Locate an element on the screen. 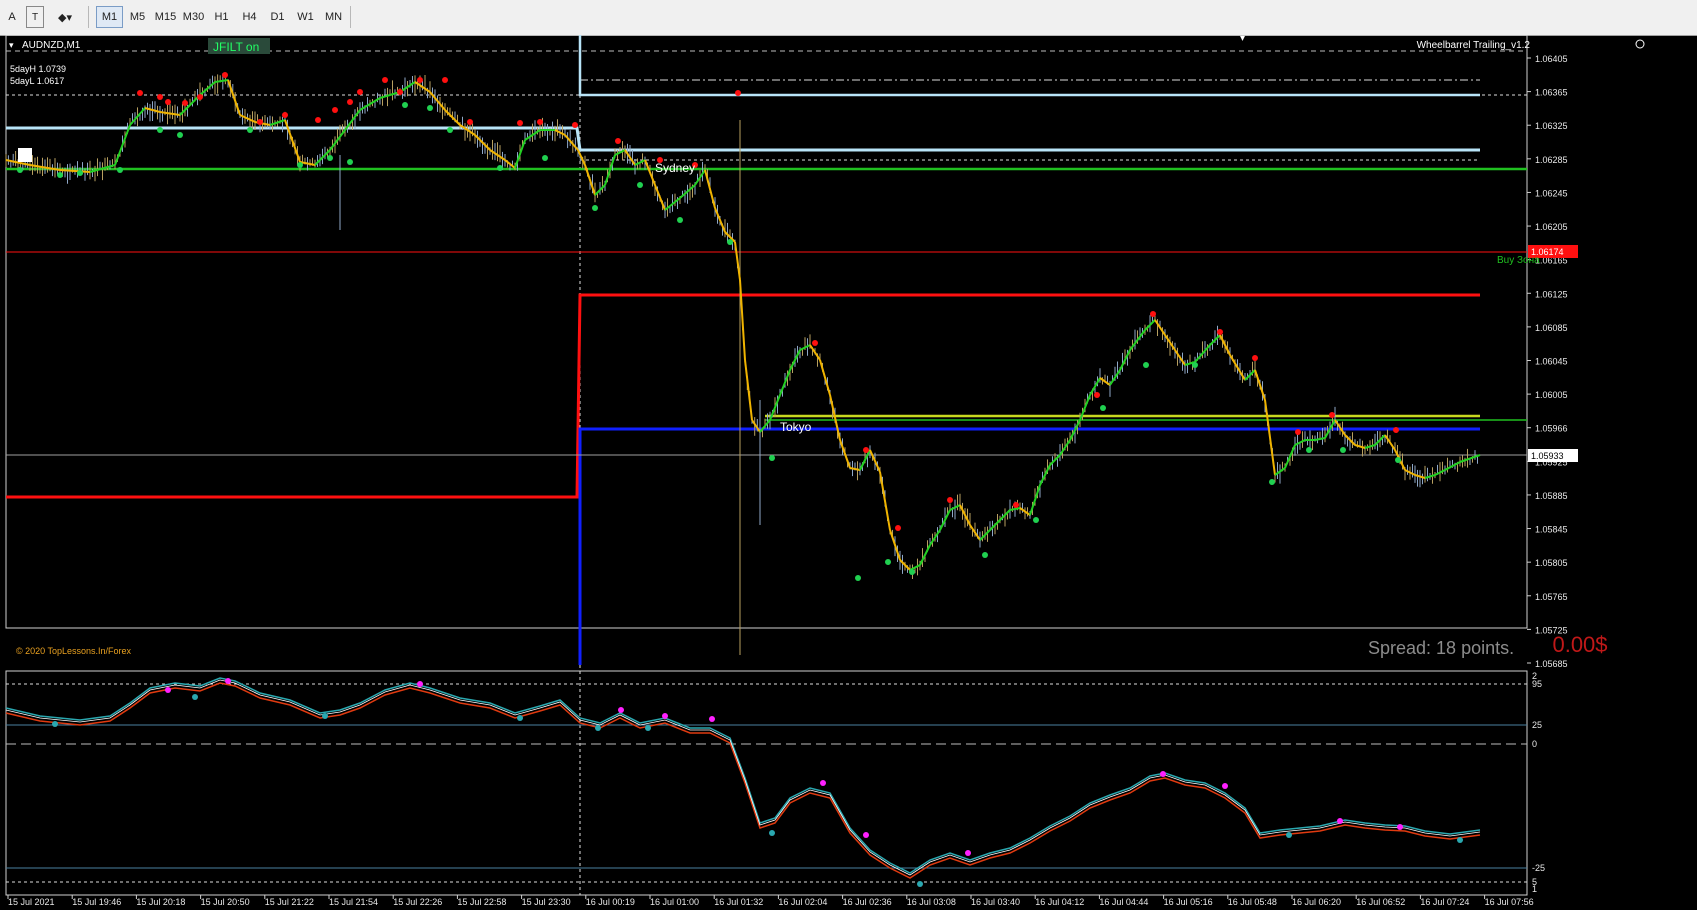 The width and height of the screenshot is (1697, 910). time-tick-label: 15 Jul 2021 is located at coordinates (31, 902).